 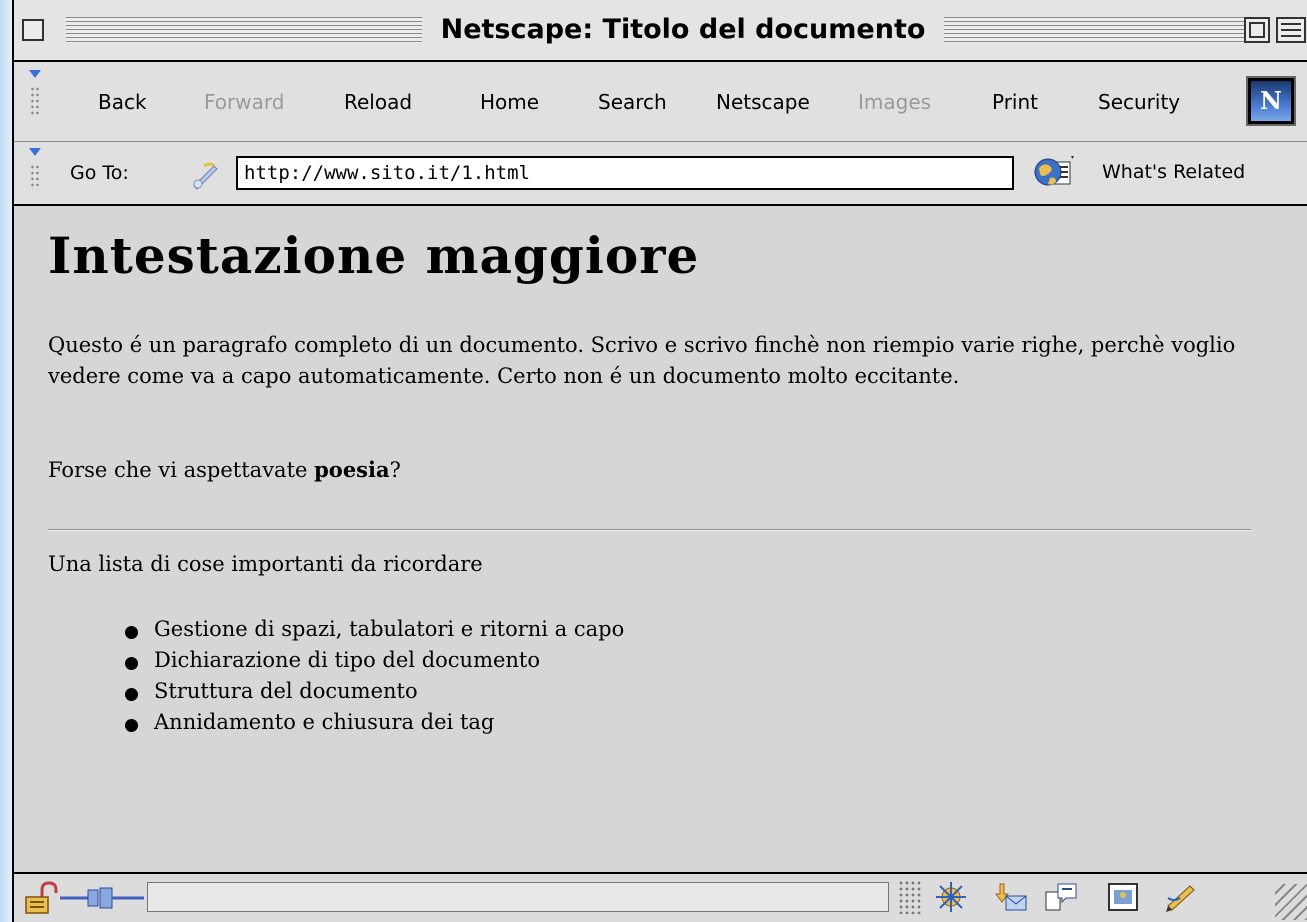 I want to click on editor-icon, so click(x=1181, y=897).